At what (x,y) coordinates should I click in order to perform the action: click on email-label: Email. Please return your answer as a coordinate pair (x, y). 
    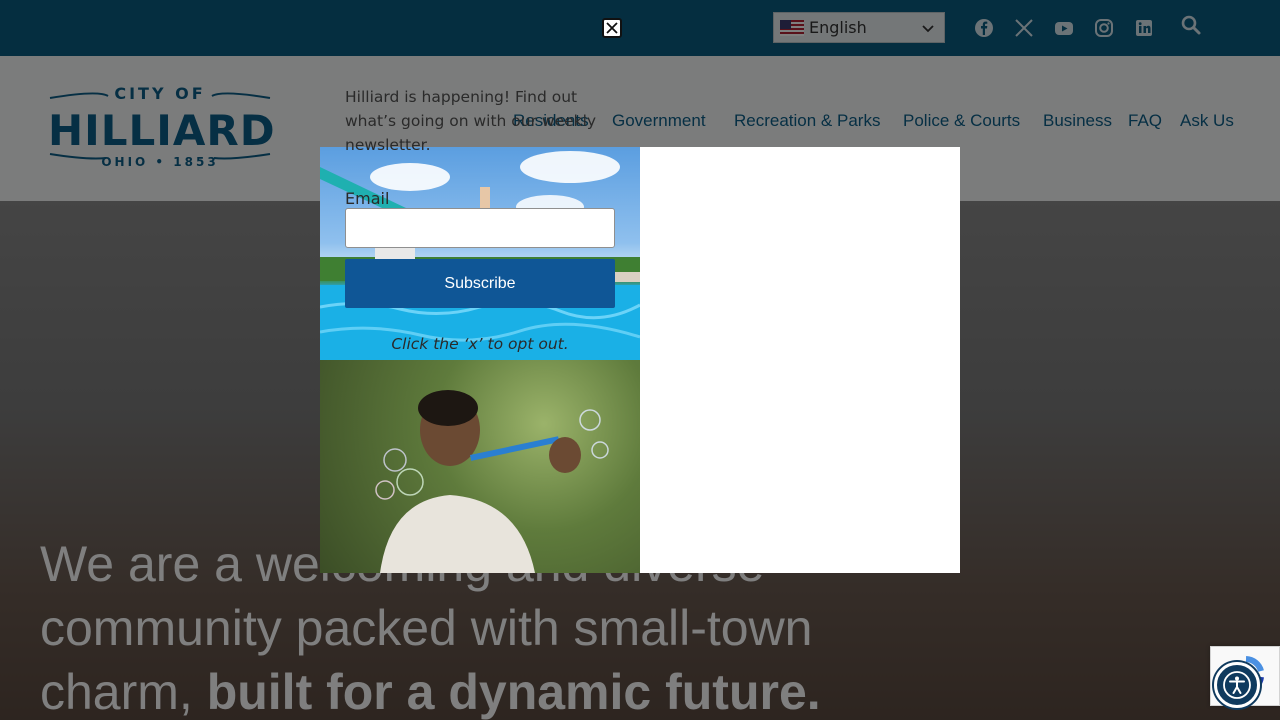
    Looking at the image, I should click on (367, 198).